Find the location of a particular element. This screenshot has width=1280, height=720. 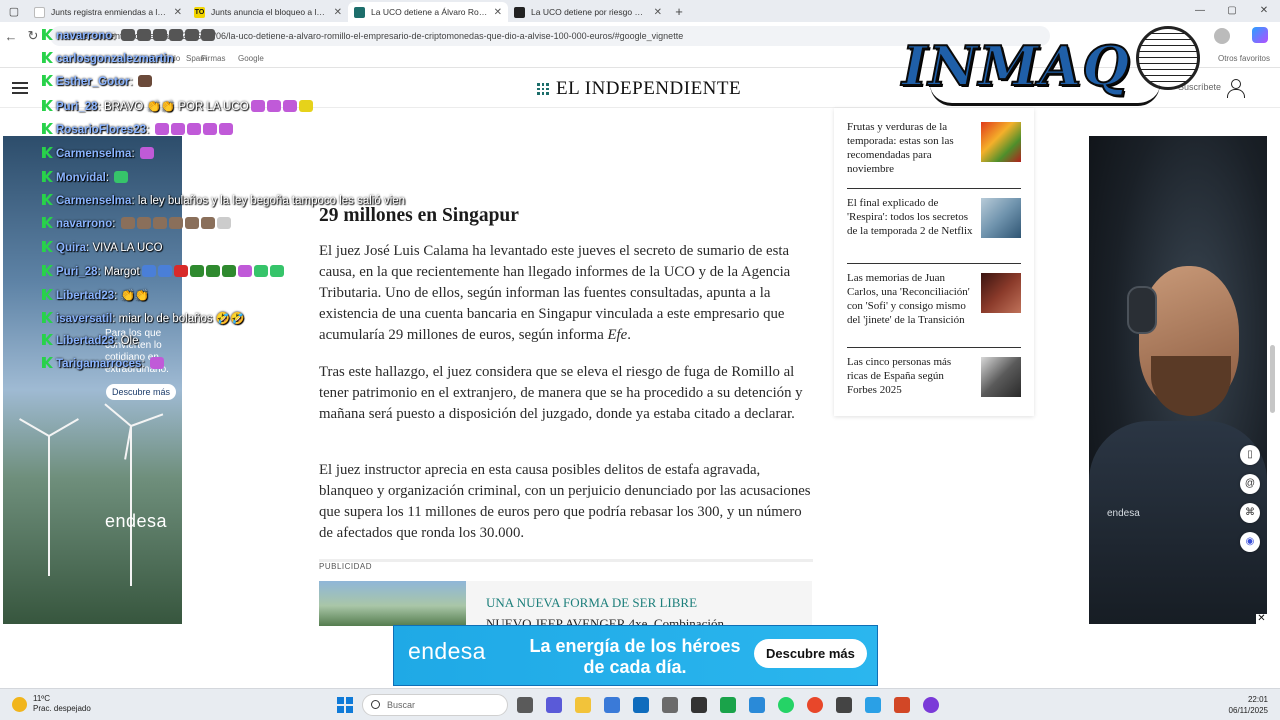

tab-title: Junts anuncia el bloqueo a la legi is located at coordinates (269, 12).